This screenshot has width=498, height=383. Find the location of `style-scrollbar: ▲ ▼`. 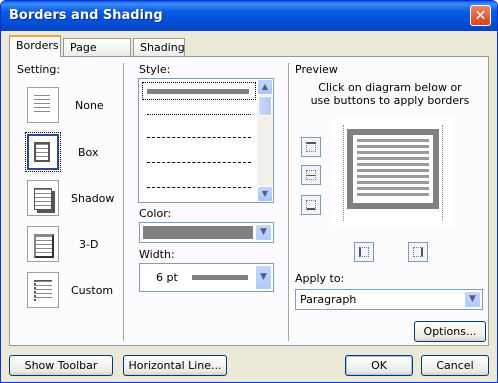

style-scrollbar: ▲ ▼ is located at coordinates (265, 140).